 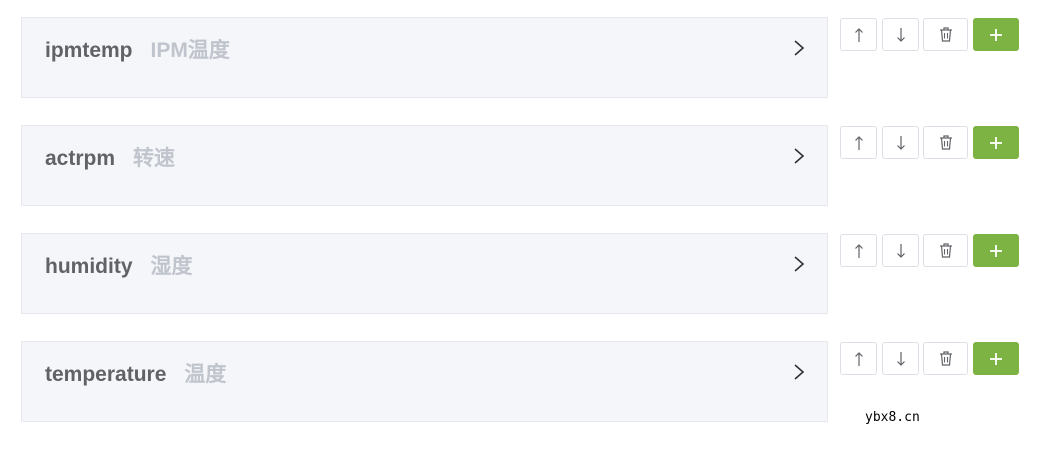 I want to click on field-label: 湿度, so click(x=171, y=266).